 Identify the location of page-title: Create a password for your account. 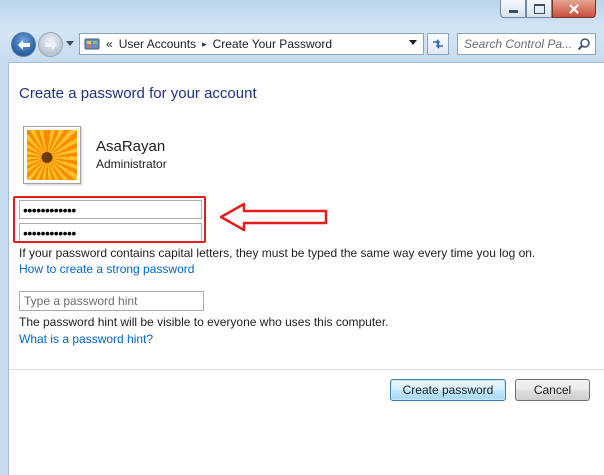
(138, 93).